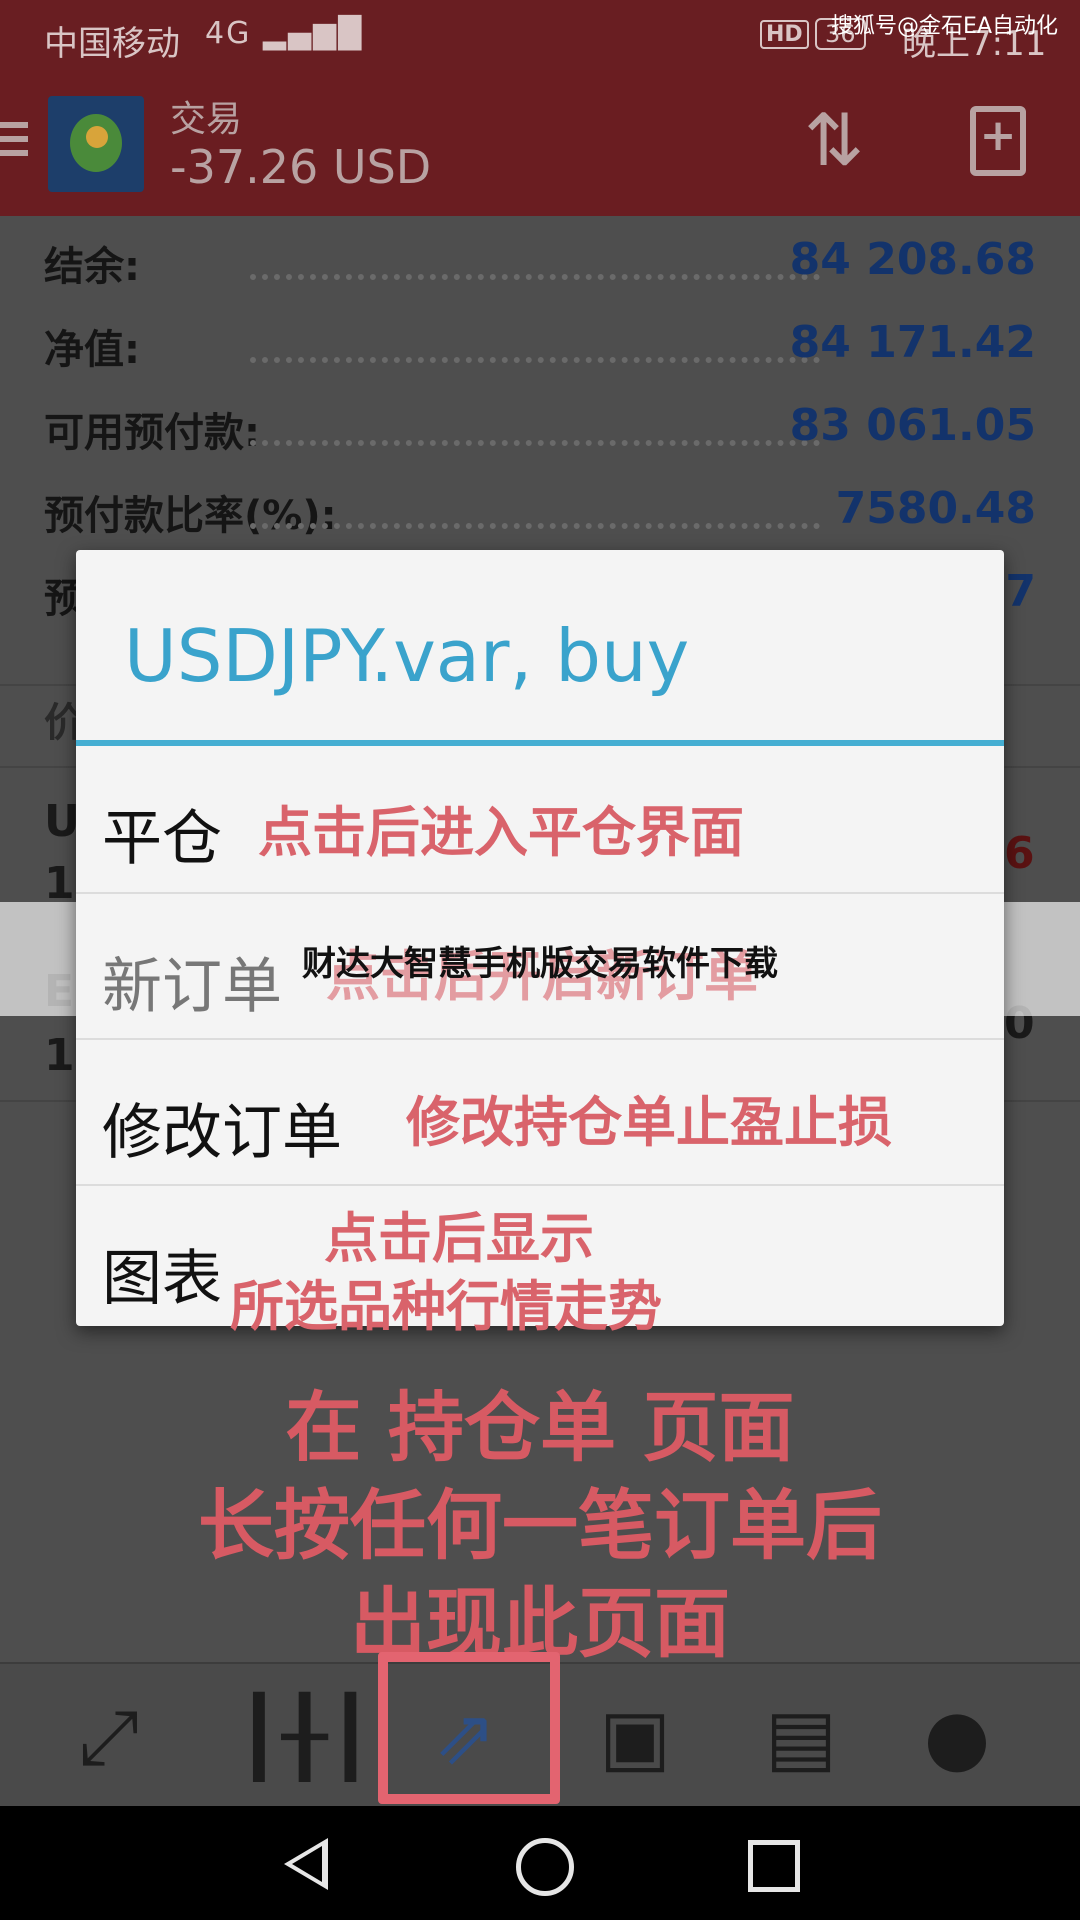  What do you see at coordinates (162, 1279) in the screenshot?
I see `menu-item-label: 图表` at bounding box center [162, 1279].